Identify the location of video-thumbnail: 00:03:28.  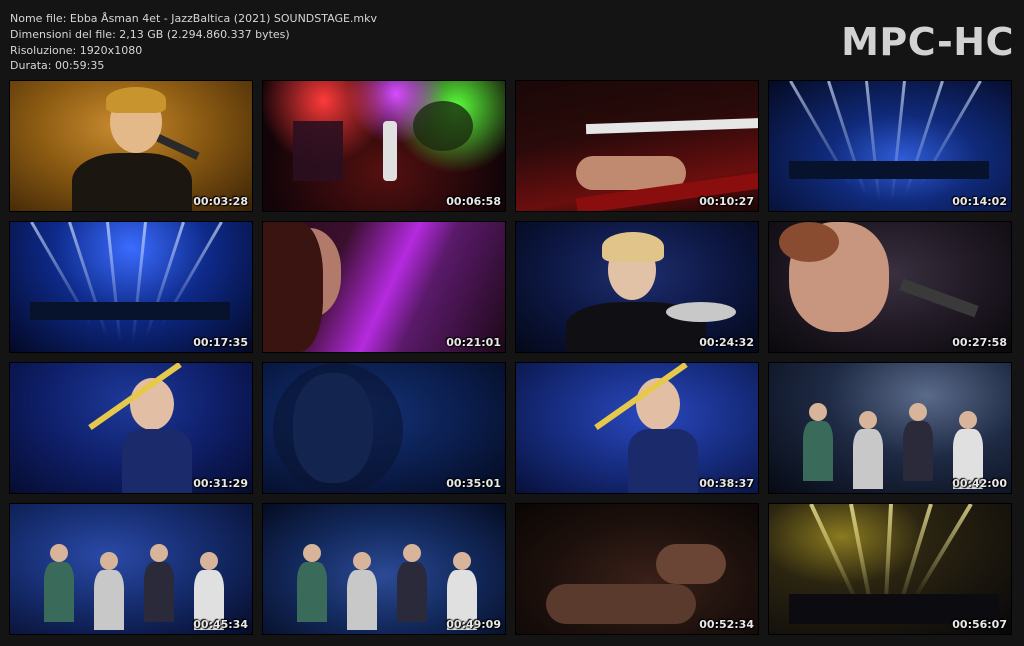
(131, 146).